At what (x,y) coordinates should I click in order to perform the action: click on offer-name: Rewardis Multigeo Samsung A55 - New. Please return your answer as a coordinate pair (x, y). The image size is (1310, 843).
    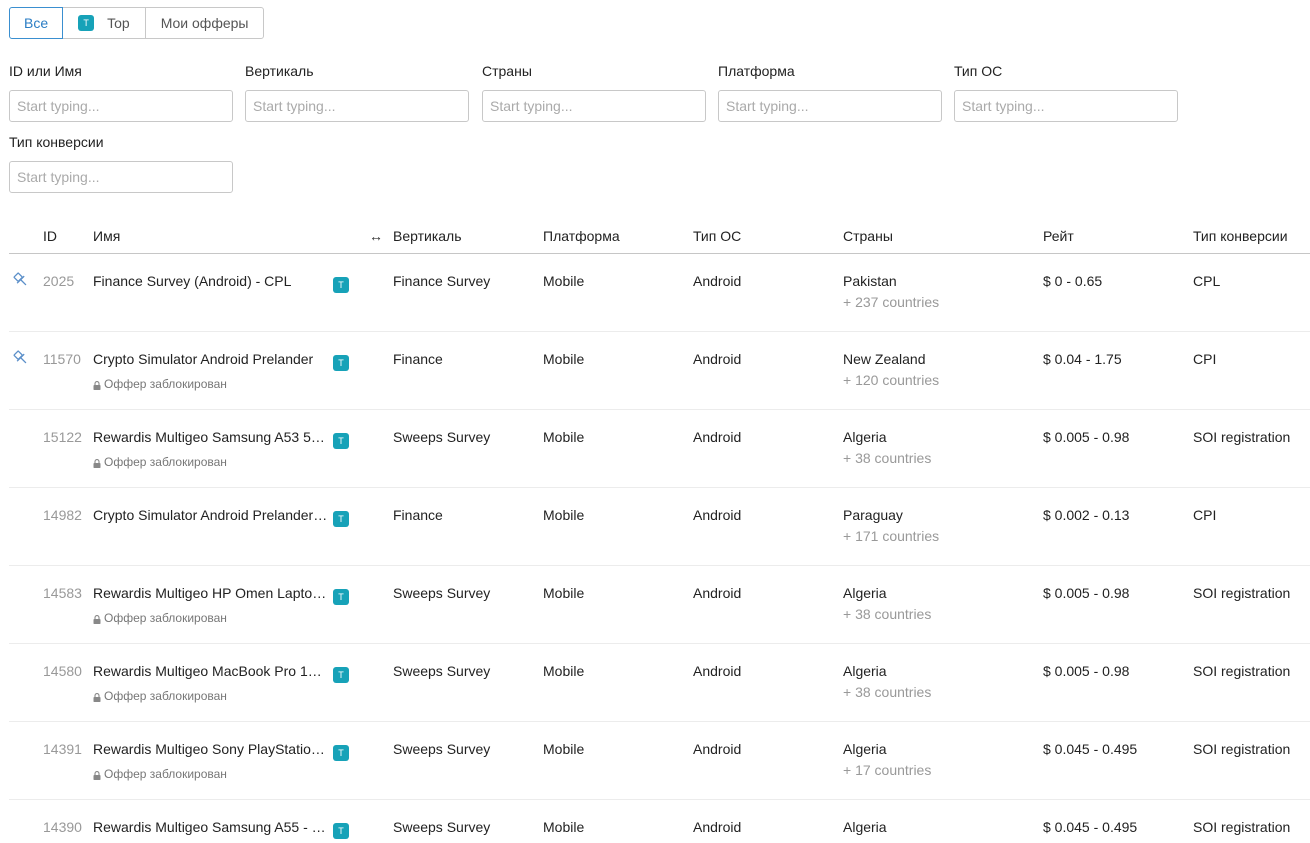
    Looking at the image, I should click on (211, 827).